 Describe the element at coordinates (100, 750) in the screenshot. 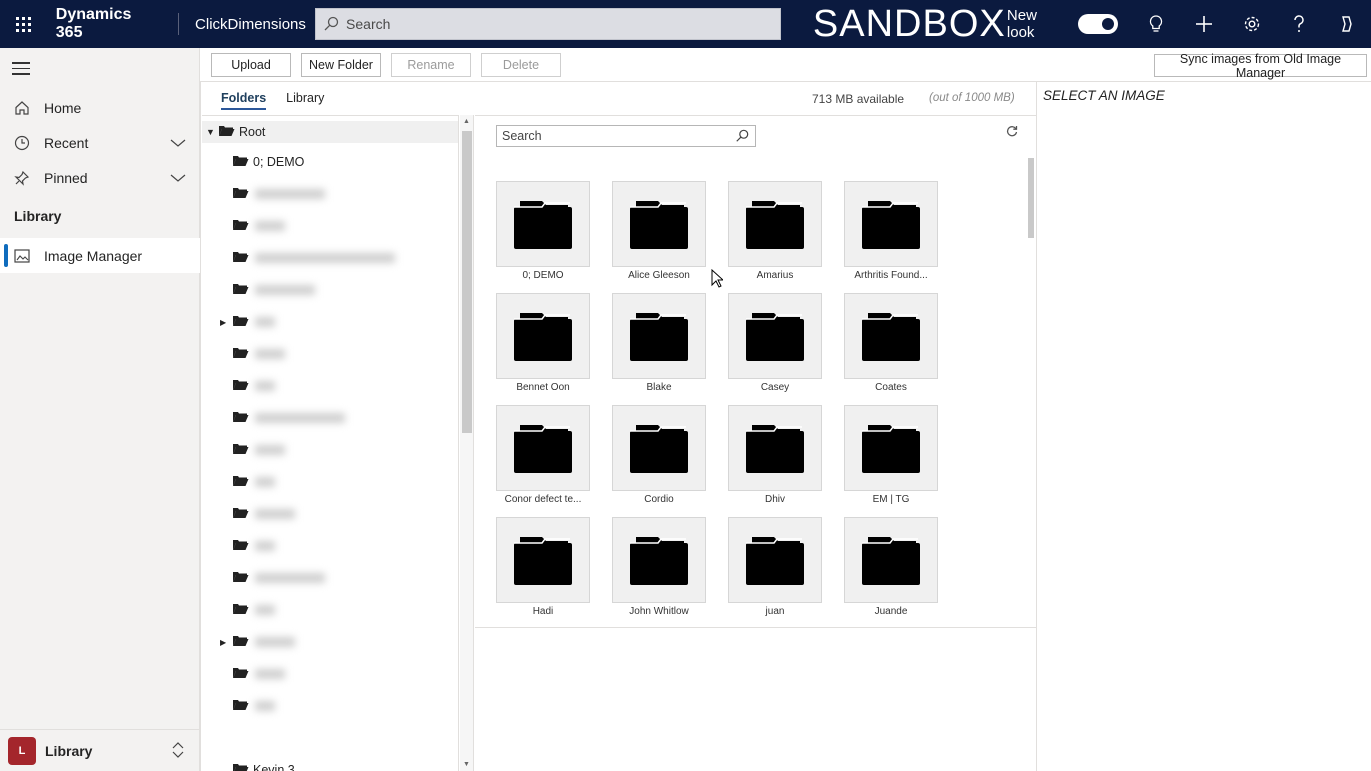

I see `area-switcher: L Library` at that location.